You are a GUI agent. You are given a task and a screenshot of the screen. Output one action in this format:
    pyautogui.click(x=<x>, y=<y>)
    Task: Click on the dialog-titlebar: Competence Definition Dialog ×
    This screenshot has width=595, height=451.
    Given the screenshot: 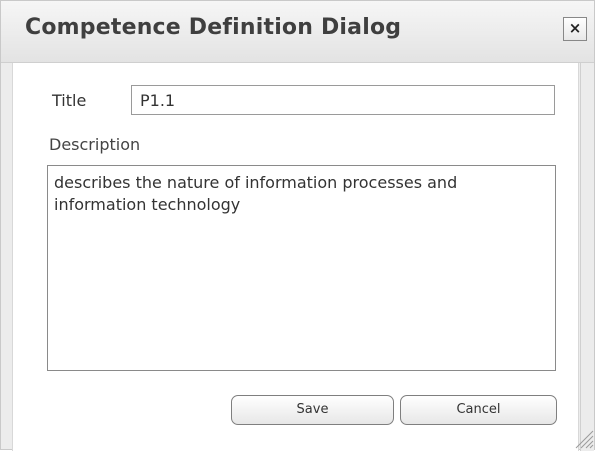 What is the action you would take?
    pyautogui.click(x=297, y=32)
    